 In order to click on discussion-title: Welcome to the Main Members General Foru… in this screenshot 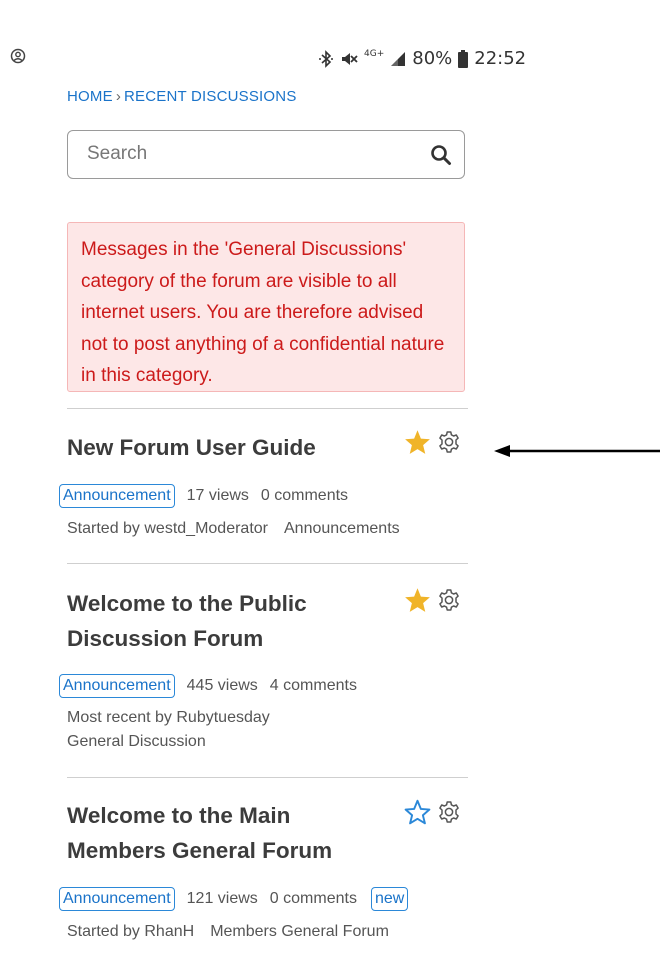, I will do `click(227, 833)`.